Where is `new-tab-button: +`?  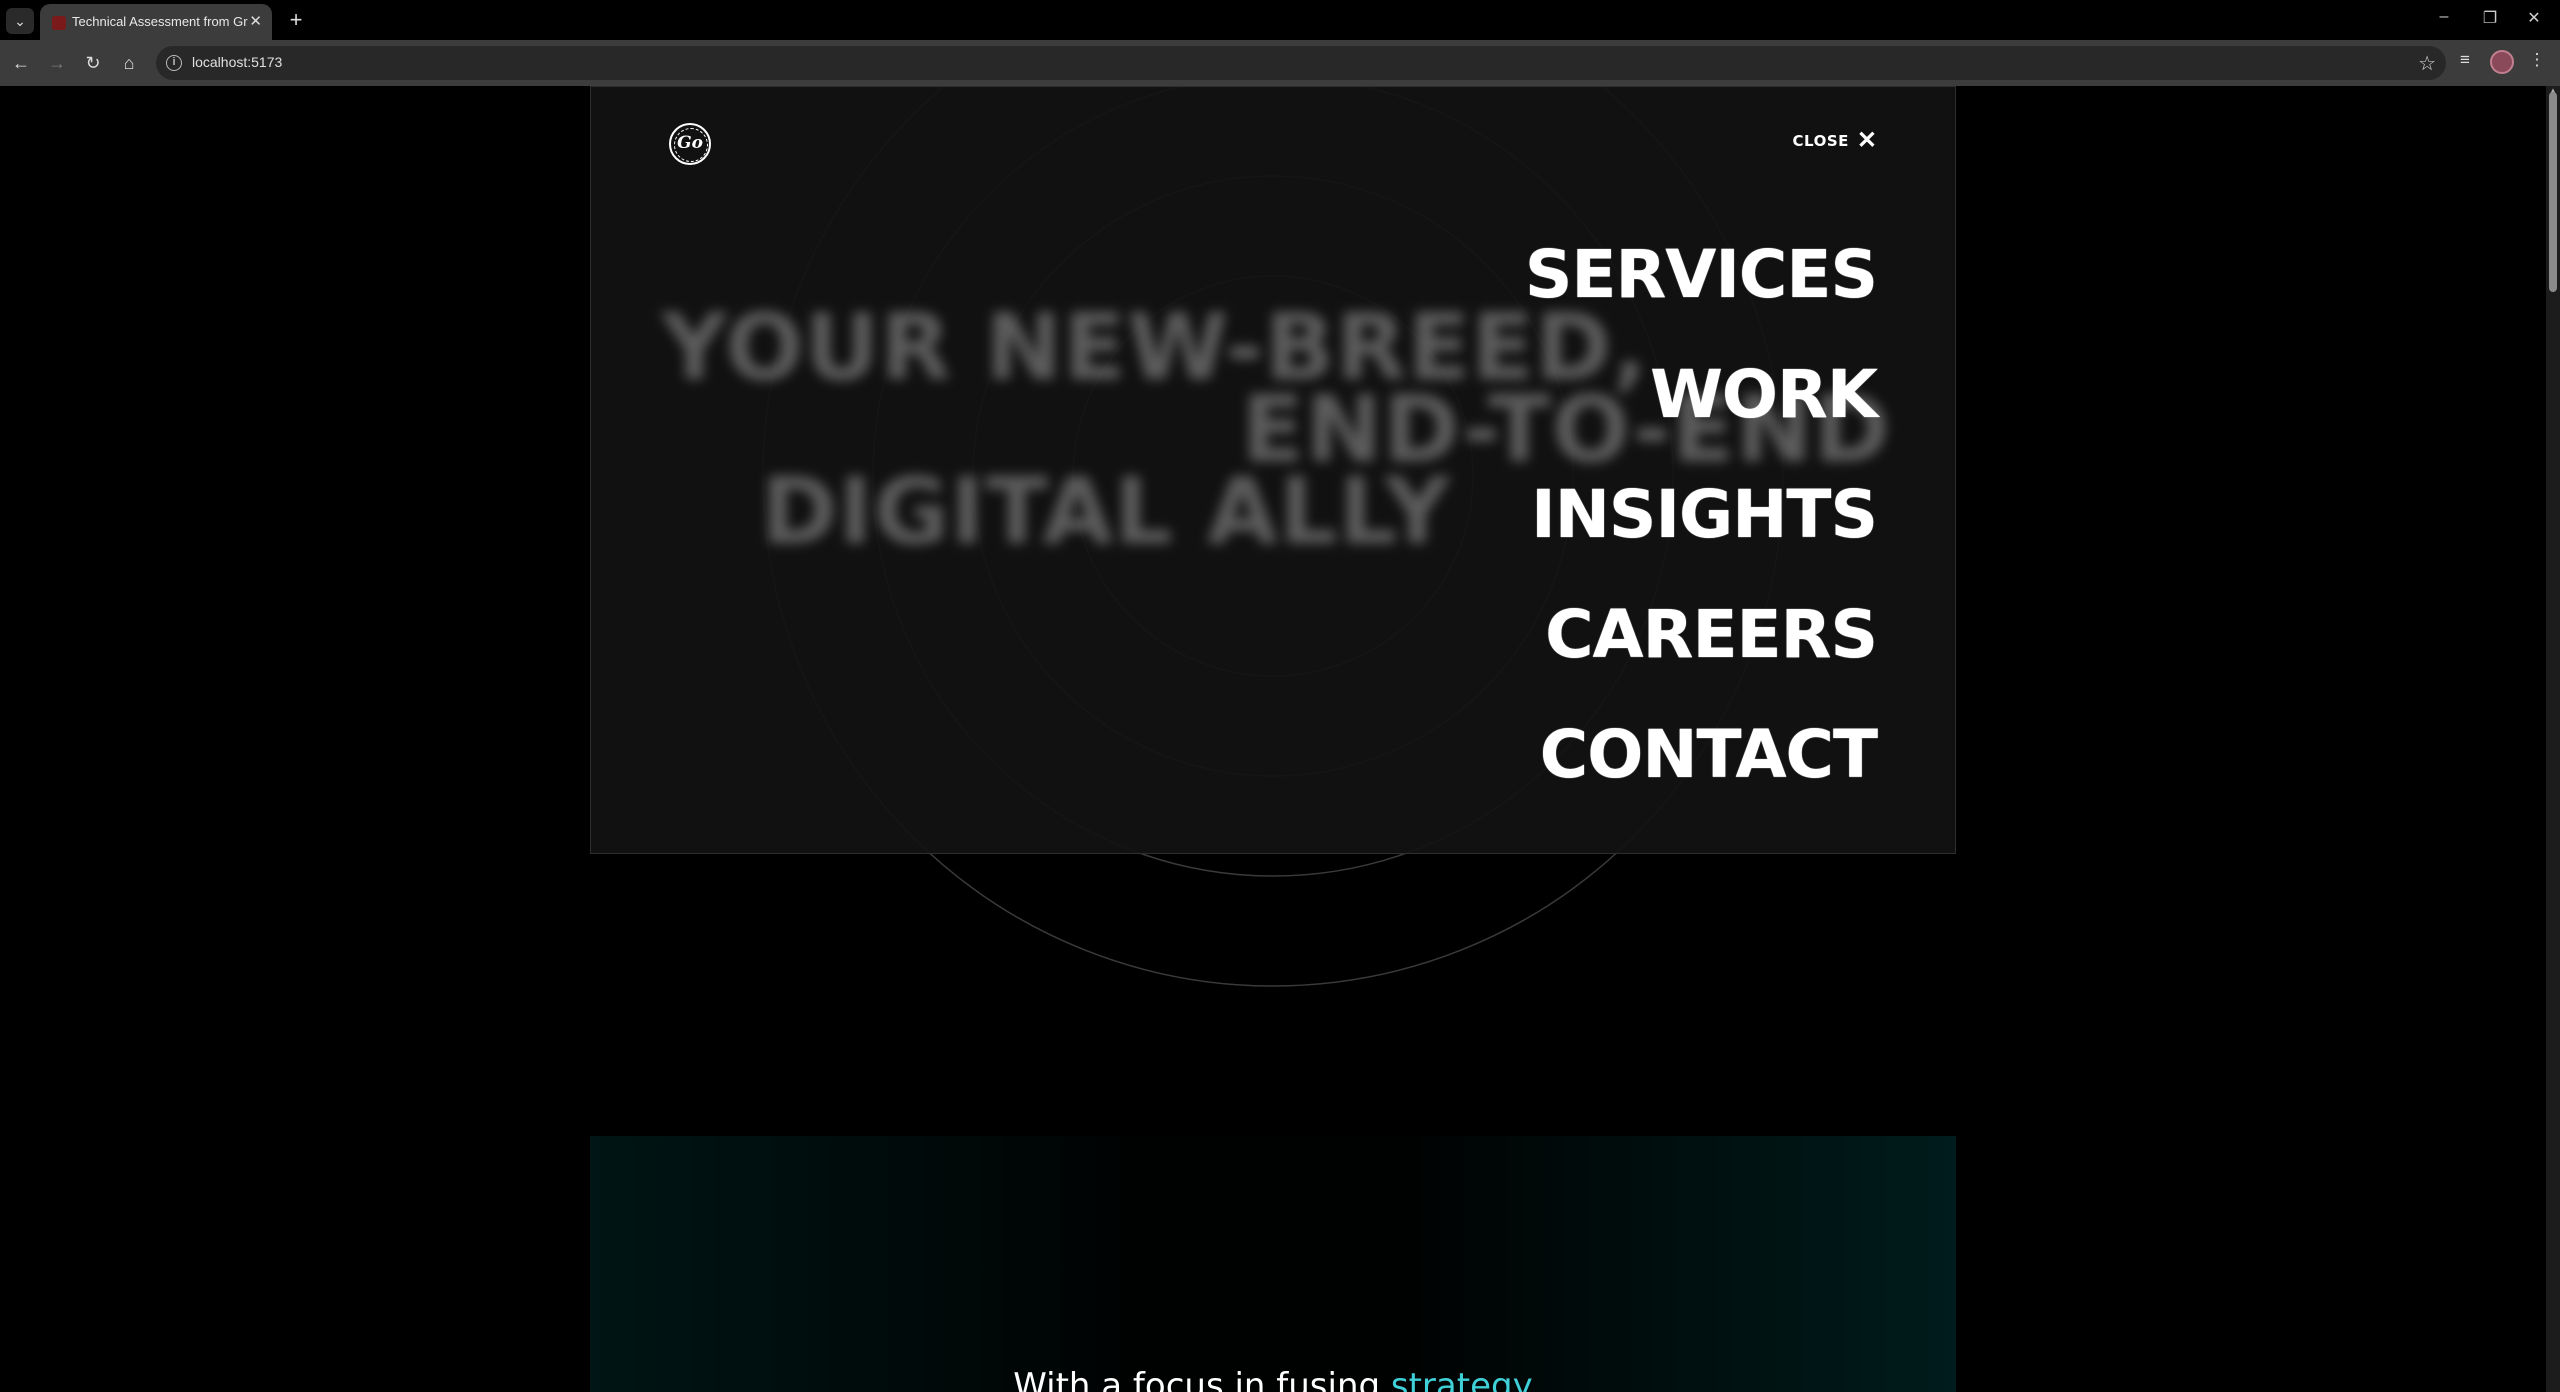
new-tab-button: + is located at coordinates (296, 20).